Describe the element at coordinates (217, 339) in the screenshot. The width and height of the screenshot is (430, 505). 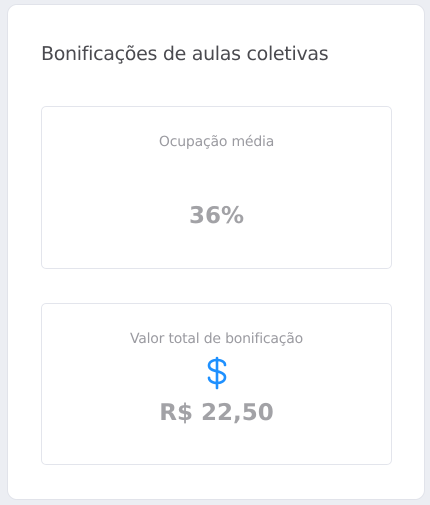
I see `stat-label: Valor total de bonificação` at that location.